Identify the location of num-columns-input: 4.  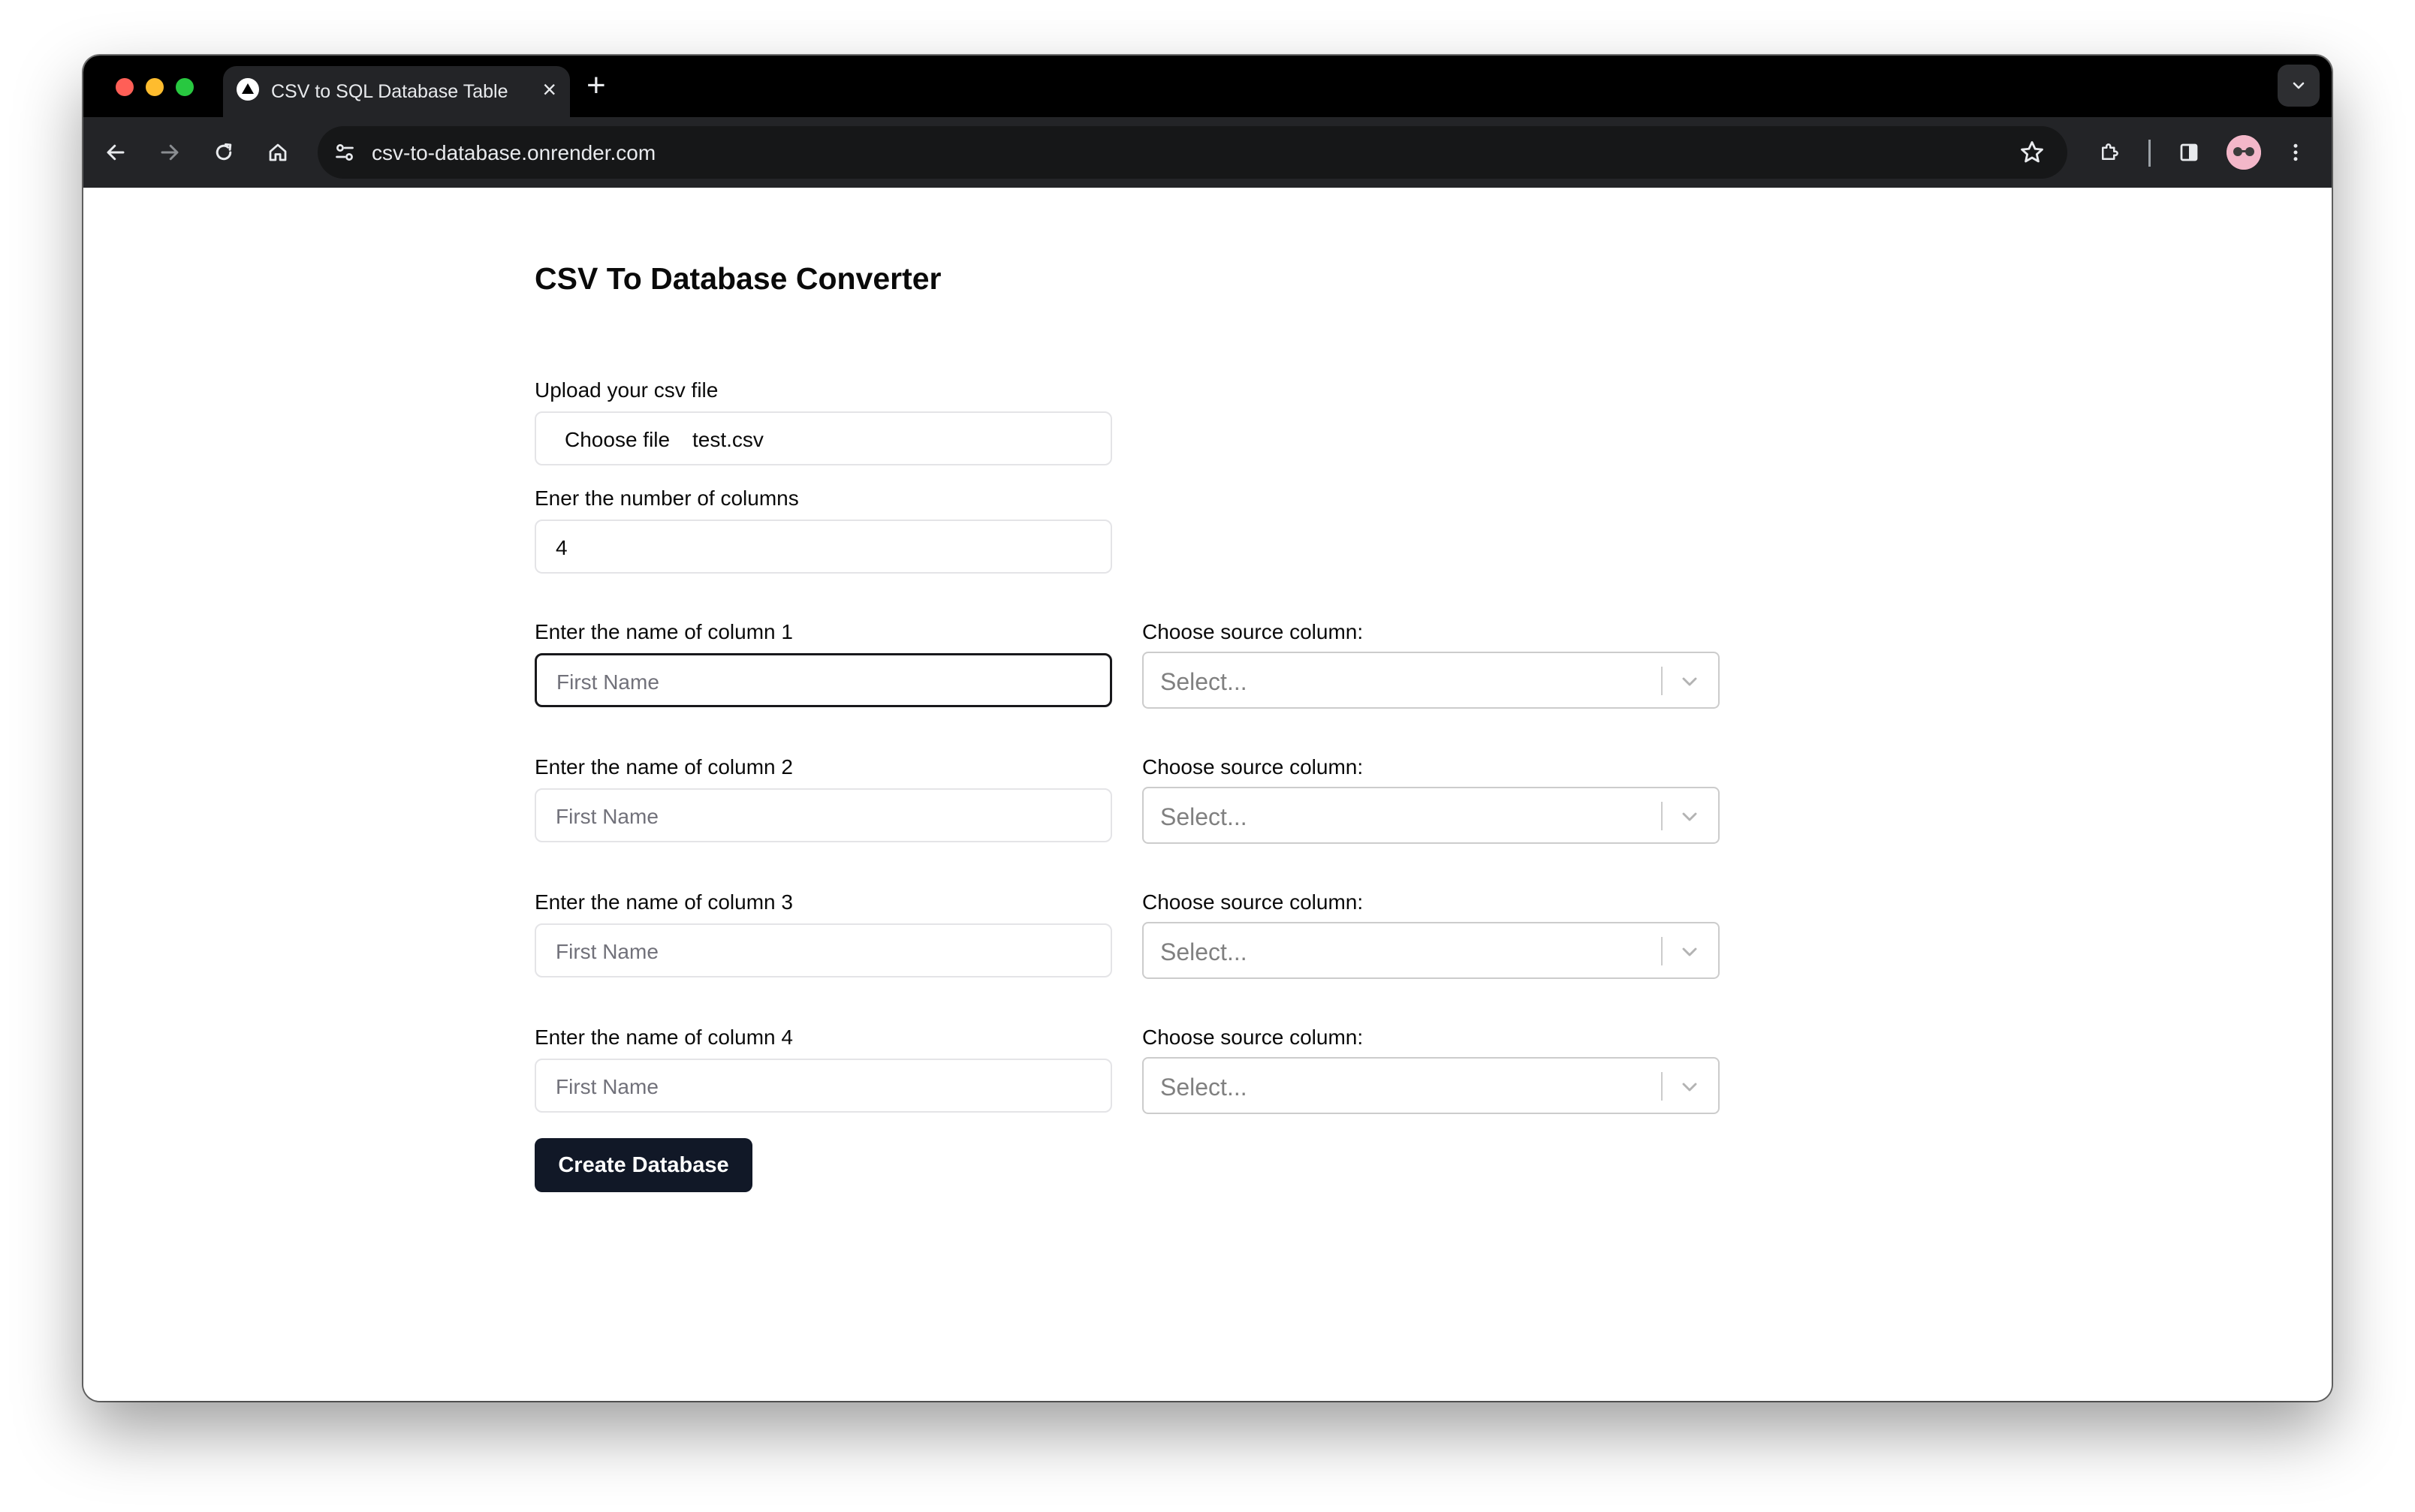
(823, 547).